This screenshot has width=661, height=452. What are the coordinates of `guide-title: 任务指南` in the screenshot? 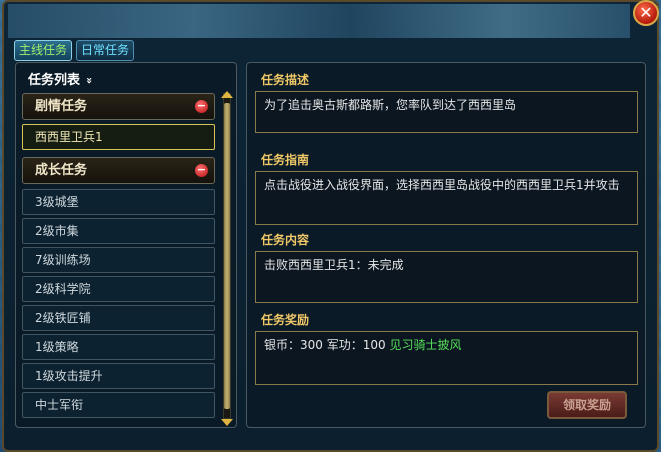 It's located at (285, 160).